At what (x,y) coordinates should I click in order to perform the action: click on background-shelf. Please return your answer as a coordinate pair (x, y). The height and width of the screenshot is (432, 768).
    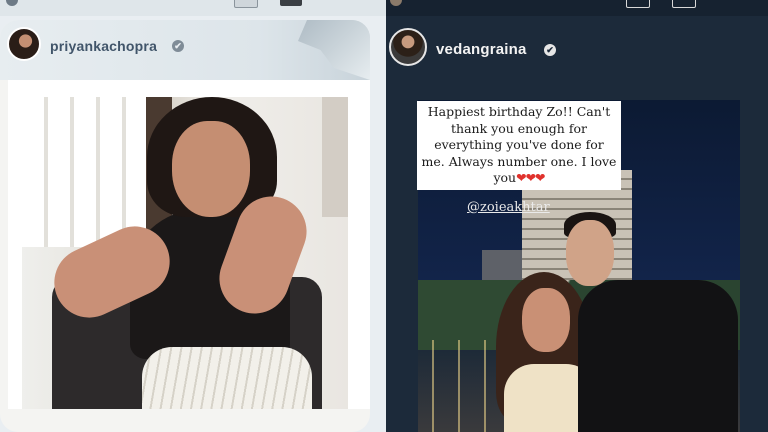
    Looking at the image, I should click on (335, 157).